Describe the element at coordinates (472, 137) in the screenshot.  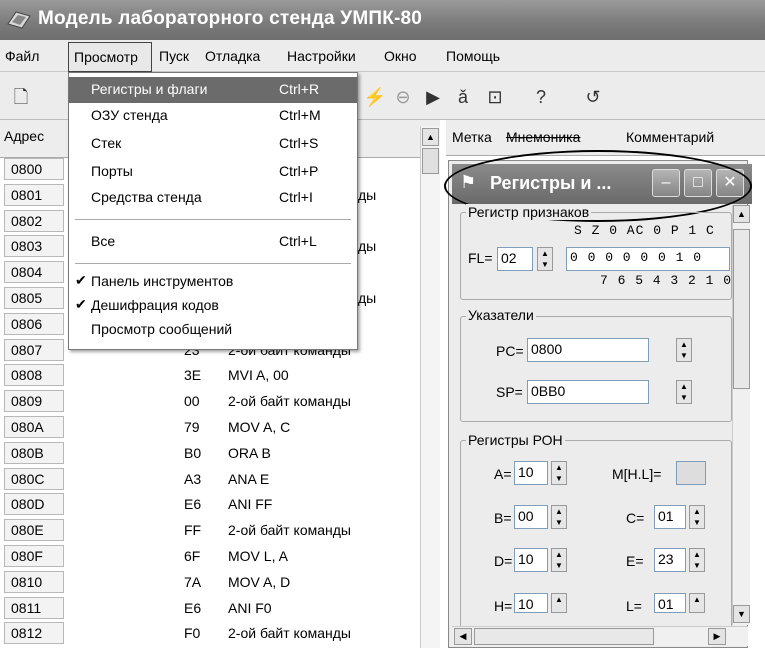
I see `column-header-label: Метка` at that location.